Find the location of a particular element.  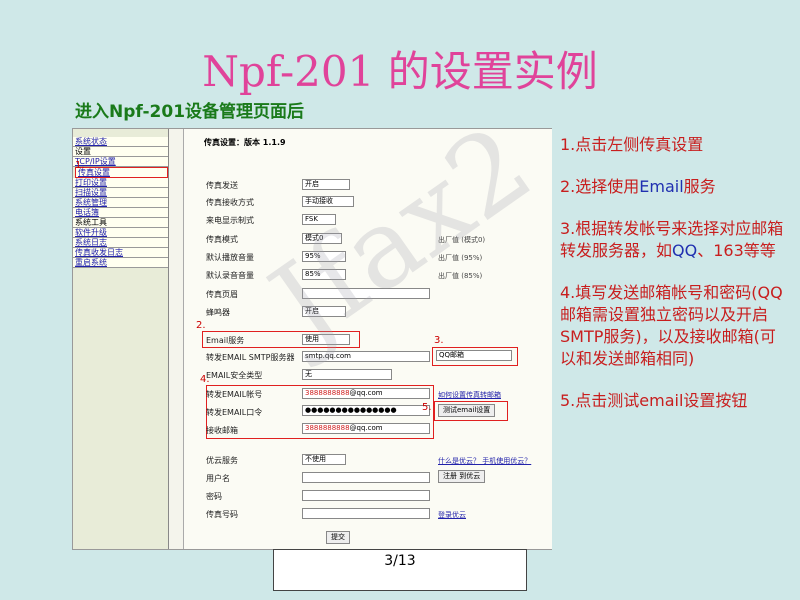

caller-id-label: 来电显示制式 is located at coordinates (230, 220).